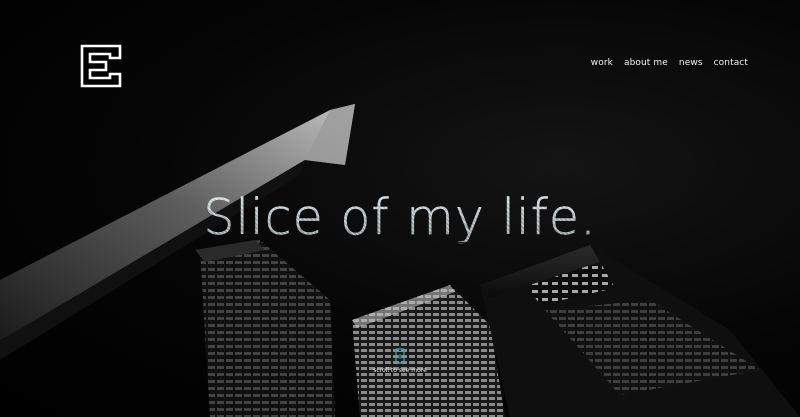  I want to click on scroll-hint-label: scroll to see more, so click(400, 370).